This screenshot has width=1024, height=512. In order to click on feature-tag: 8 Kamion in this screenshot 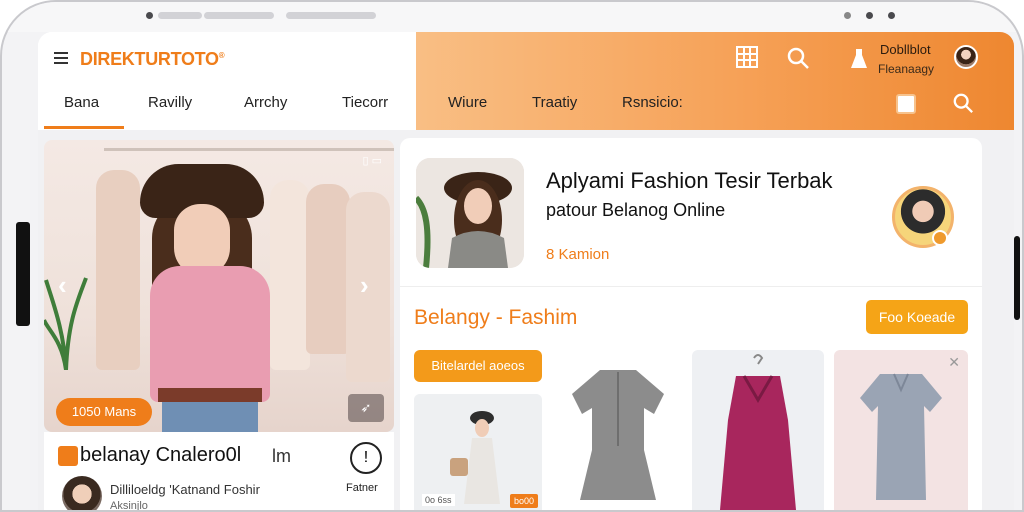, I will do `click(577, 254)`.